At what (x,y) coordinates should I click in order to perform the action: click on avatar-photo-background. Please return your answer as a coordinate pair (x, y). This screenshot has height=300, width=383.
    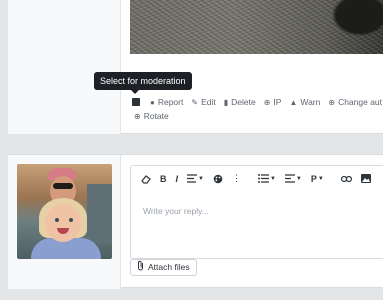
    Looking at the image, I should click on (99, 214).